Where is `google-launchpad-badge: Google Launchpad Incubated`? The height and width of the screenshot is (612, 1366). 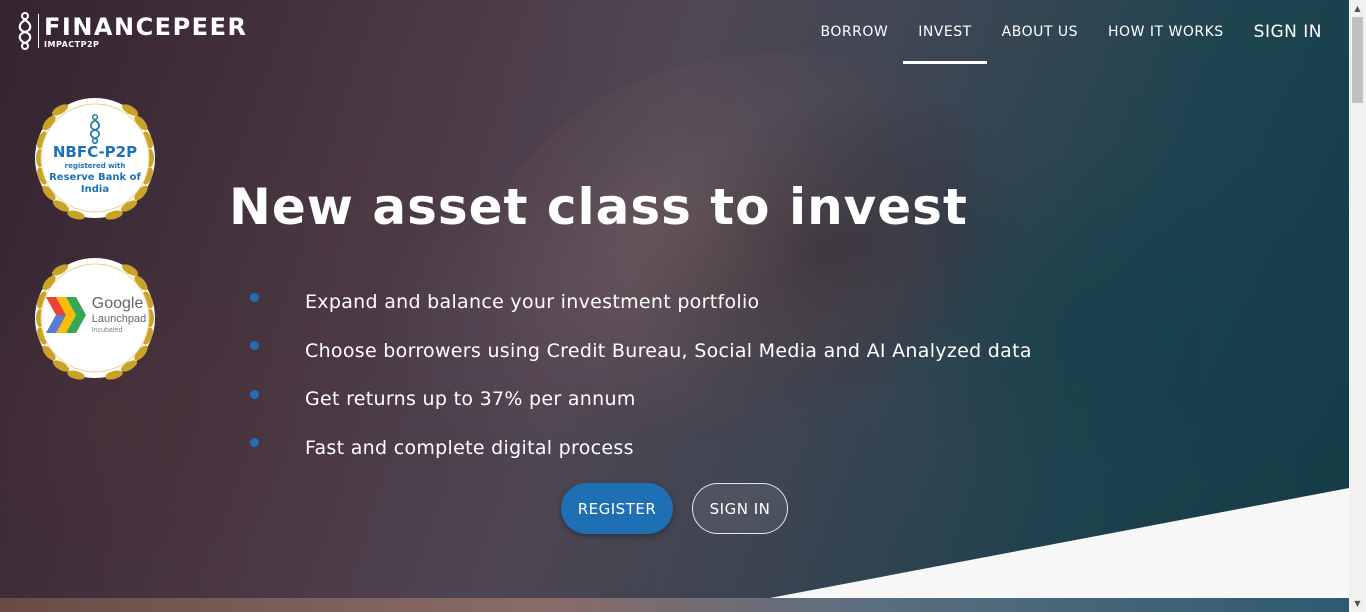 google-launchpad-badge: Google Launchpad Incubated is located at coordinates (95, 321).